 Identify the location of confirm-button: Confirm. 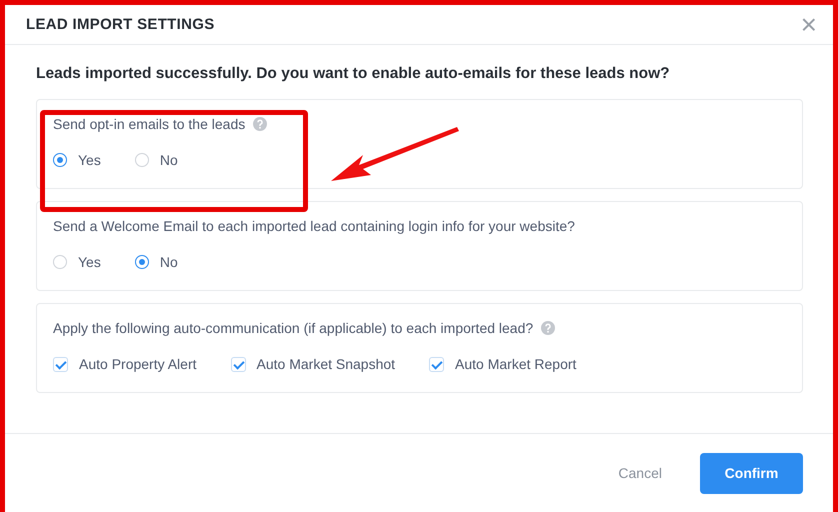
(751, 473).